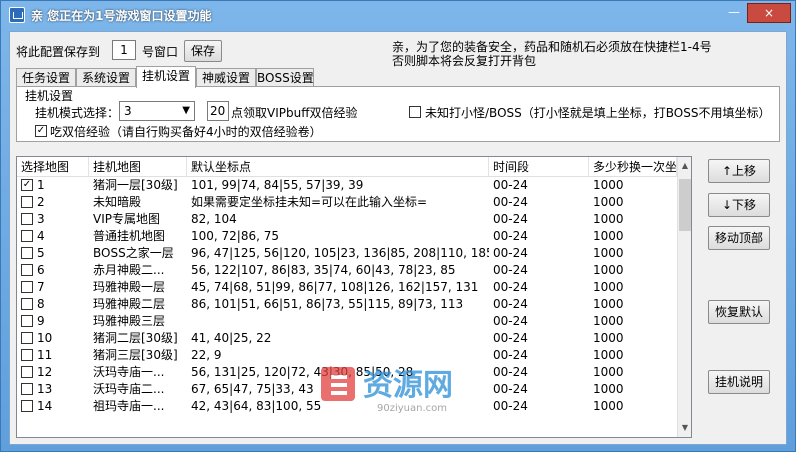  What do you see at coordinates (129, 321) in the screenshot?
I see `row-map: 玛雅神殿三层` at bounding box center [129, 321].